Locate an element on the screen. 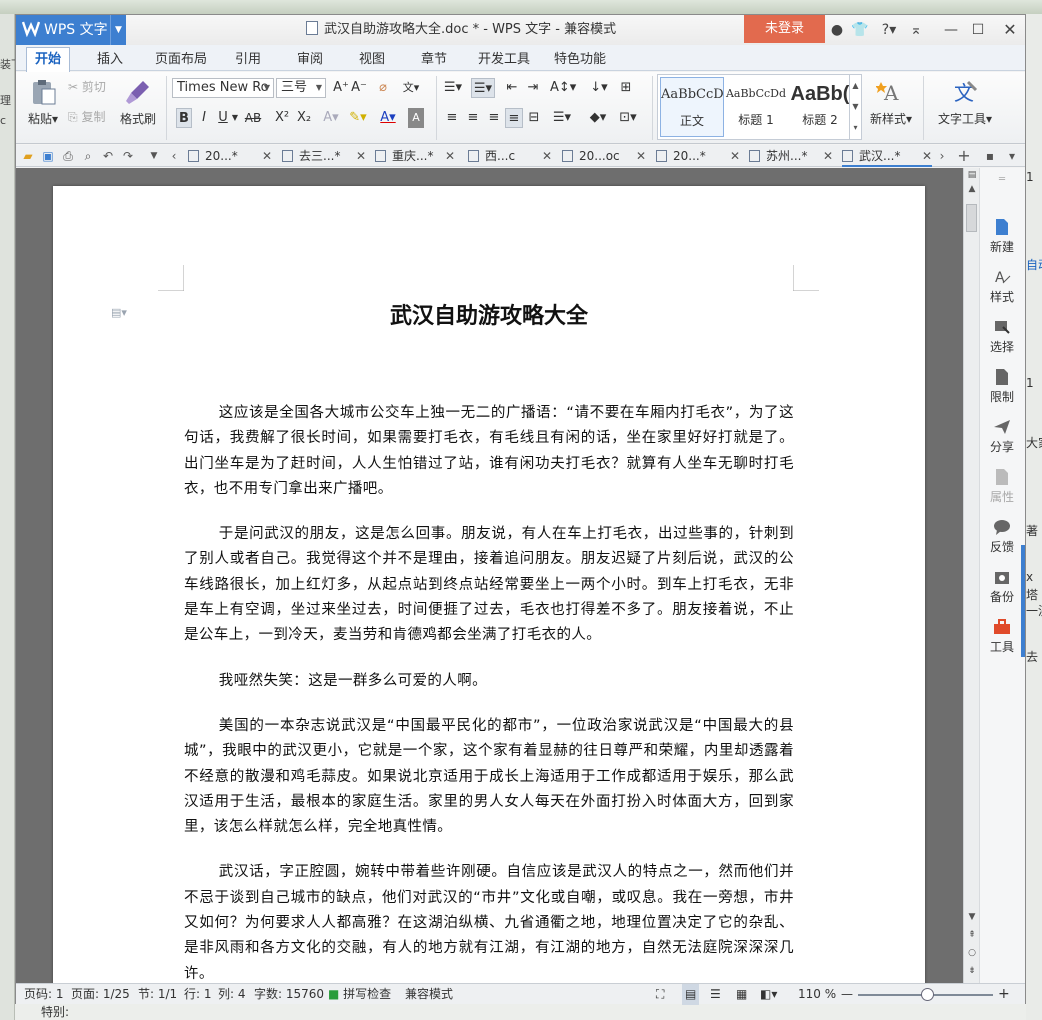  font-name-select: Times New Ro ▼ is located at coordinates (223, 88).